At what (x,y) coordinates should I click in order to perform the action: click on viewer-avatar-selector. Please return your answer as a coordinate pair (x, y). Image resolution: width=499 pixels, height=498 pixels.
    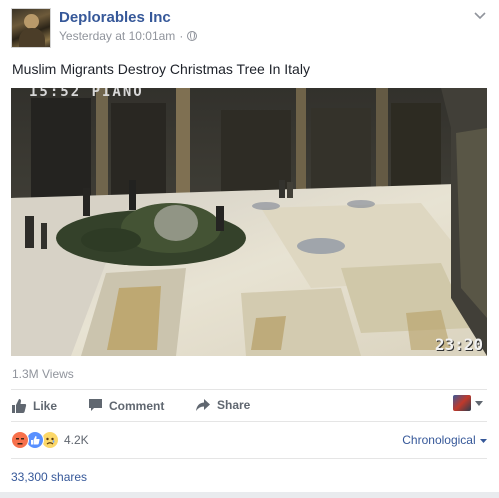
    Looking at the image, I should click on (468, 403).